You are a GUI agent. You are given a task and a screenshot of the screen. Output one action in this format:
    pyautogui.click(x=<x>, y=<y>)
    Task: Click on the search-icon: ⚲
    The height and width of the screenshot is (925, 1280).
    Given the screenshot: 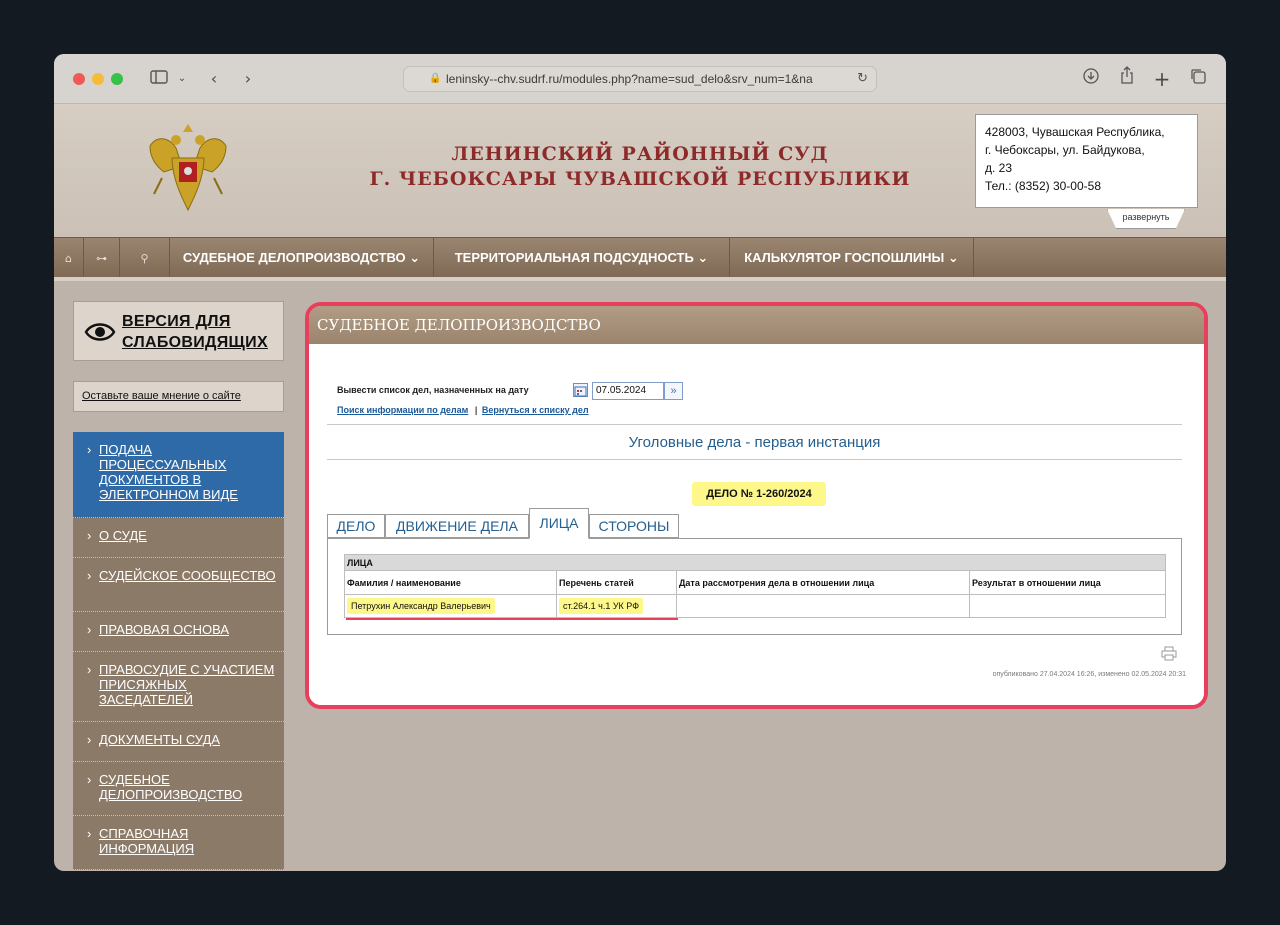 What is the action you would take?
    pyautogui.click(x=145, y=258)
    